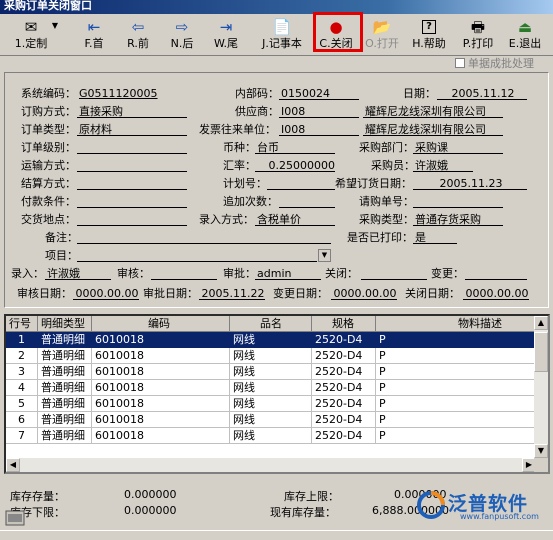  What do you see at coordinates (106, 293) in the screenshot?
I see `audit-date-field: 0000.00.00` at bounding box center [106, 293].